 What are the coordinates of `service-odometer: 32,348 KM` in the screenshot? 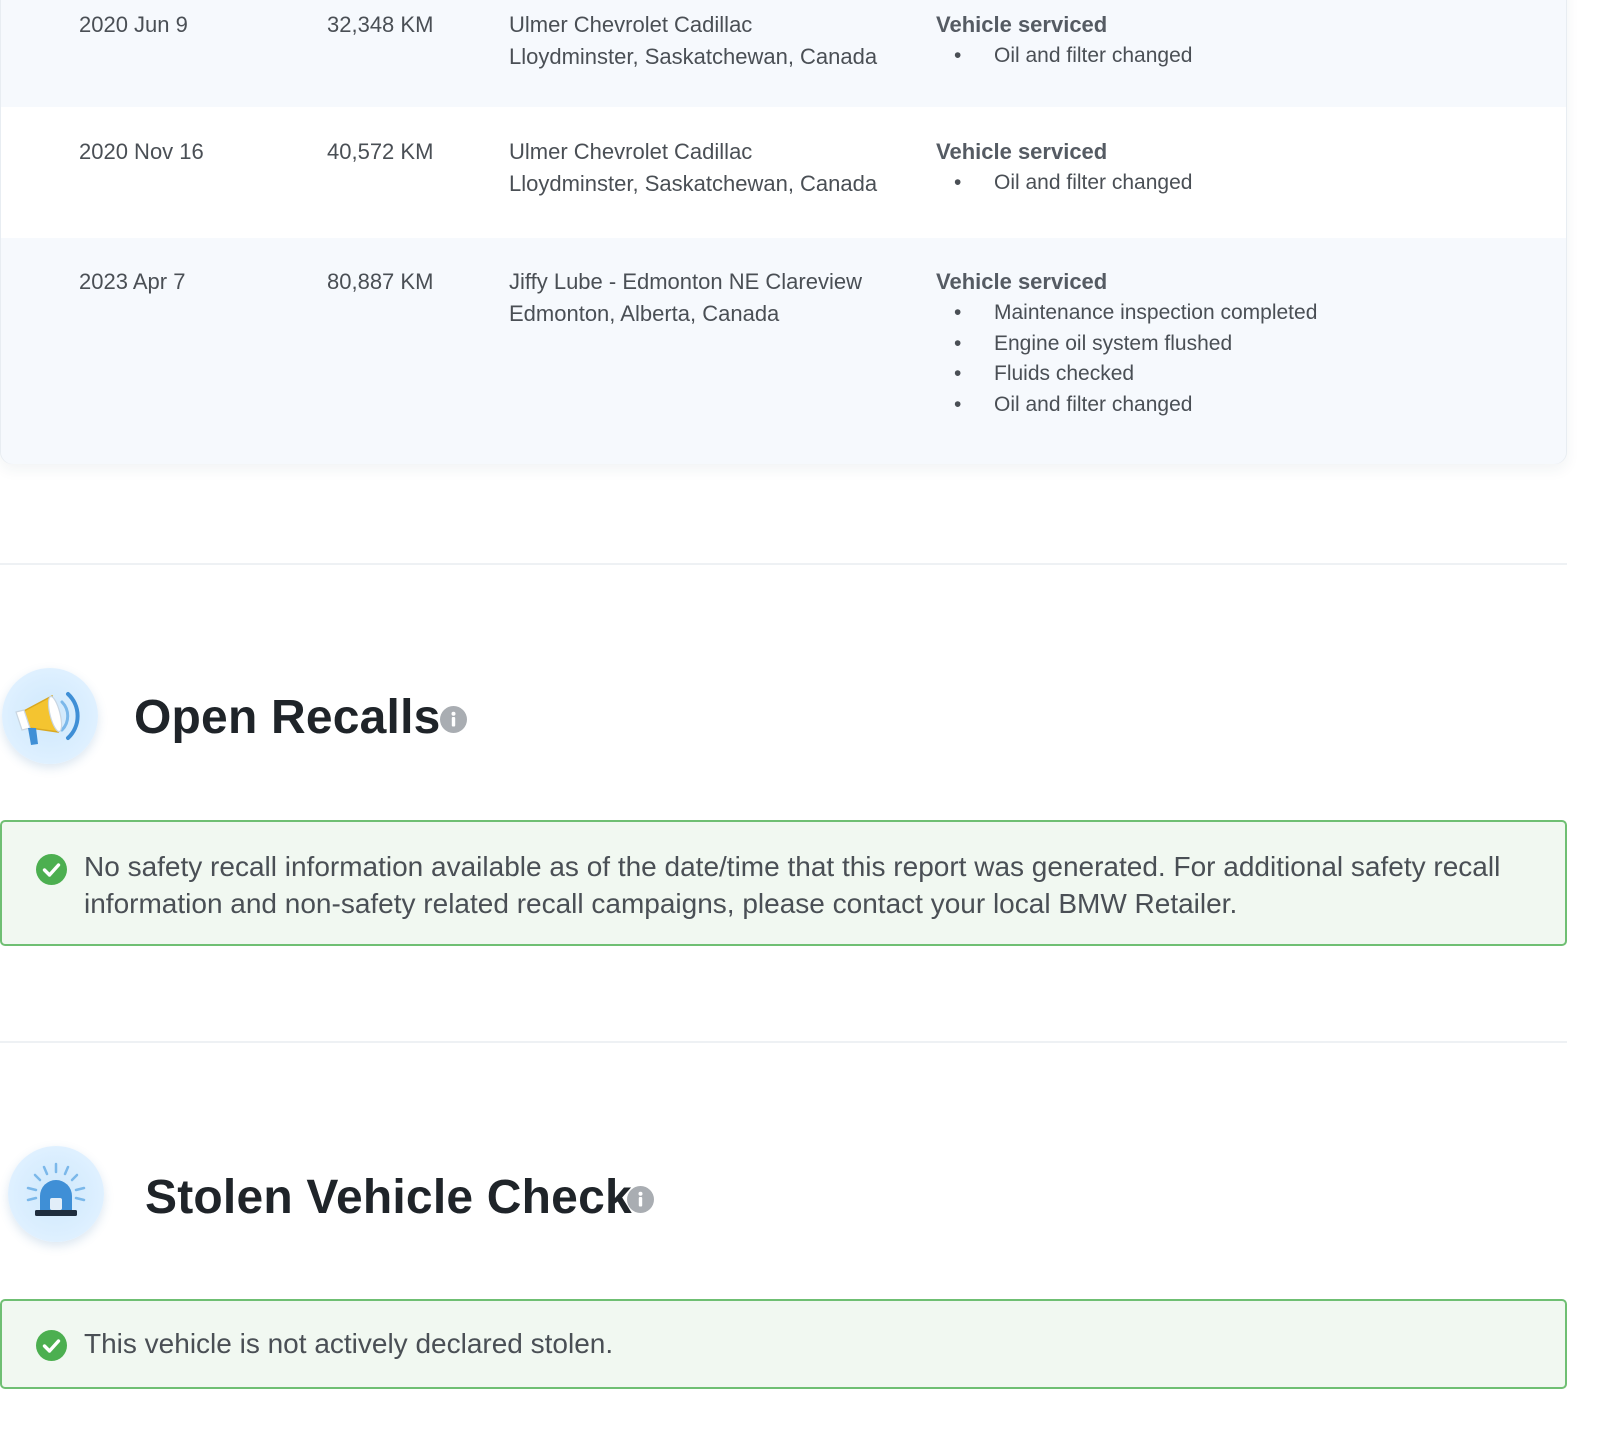 It's located at (380, 24).